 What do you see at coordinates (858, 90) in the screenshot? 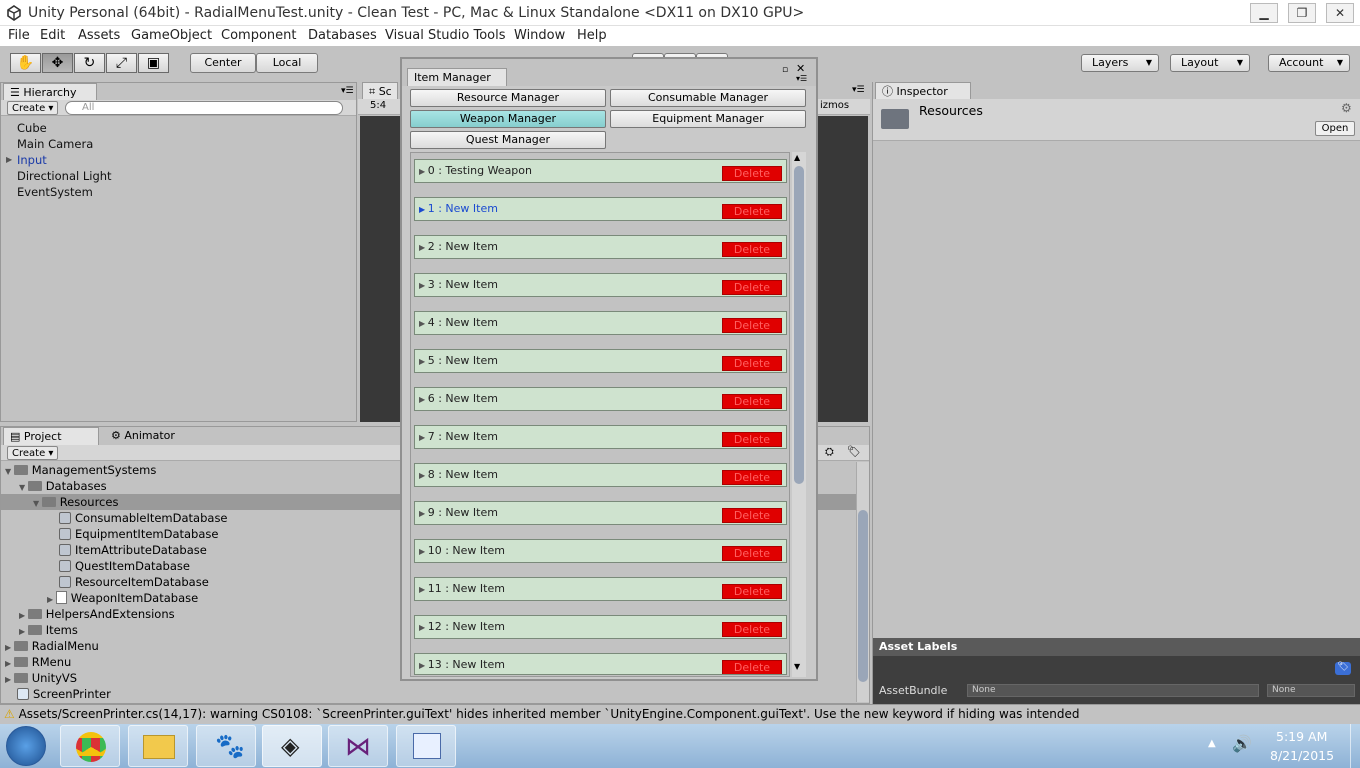
I see `scene-panel-menu-icon: ▾☰` at bounding box center [858, 90].